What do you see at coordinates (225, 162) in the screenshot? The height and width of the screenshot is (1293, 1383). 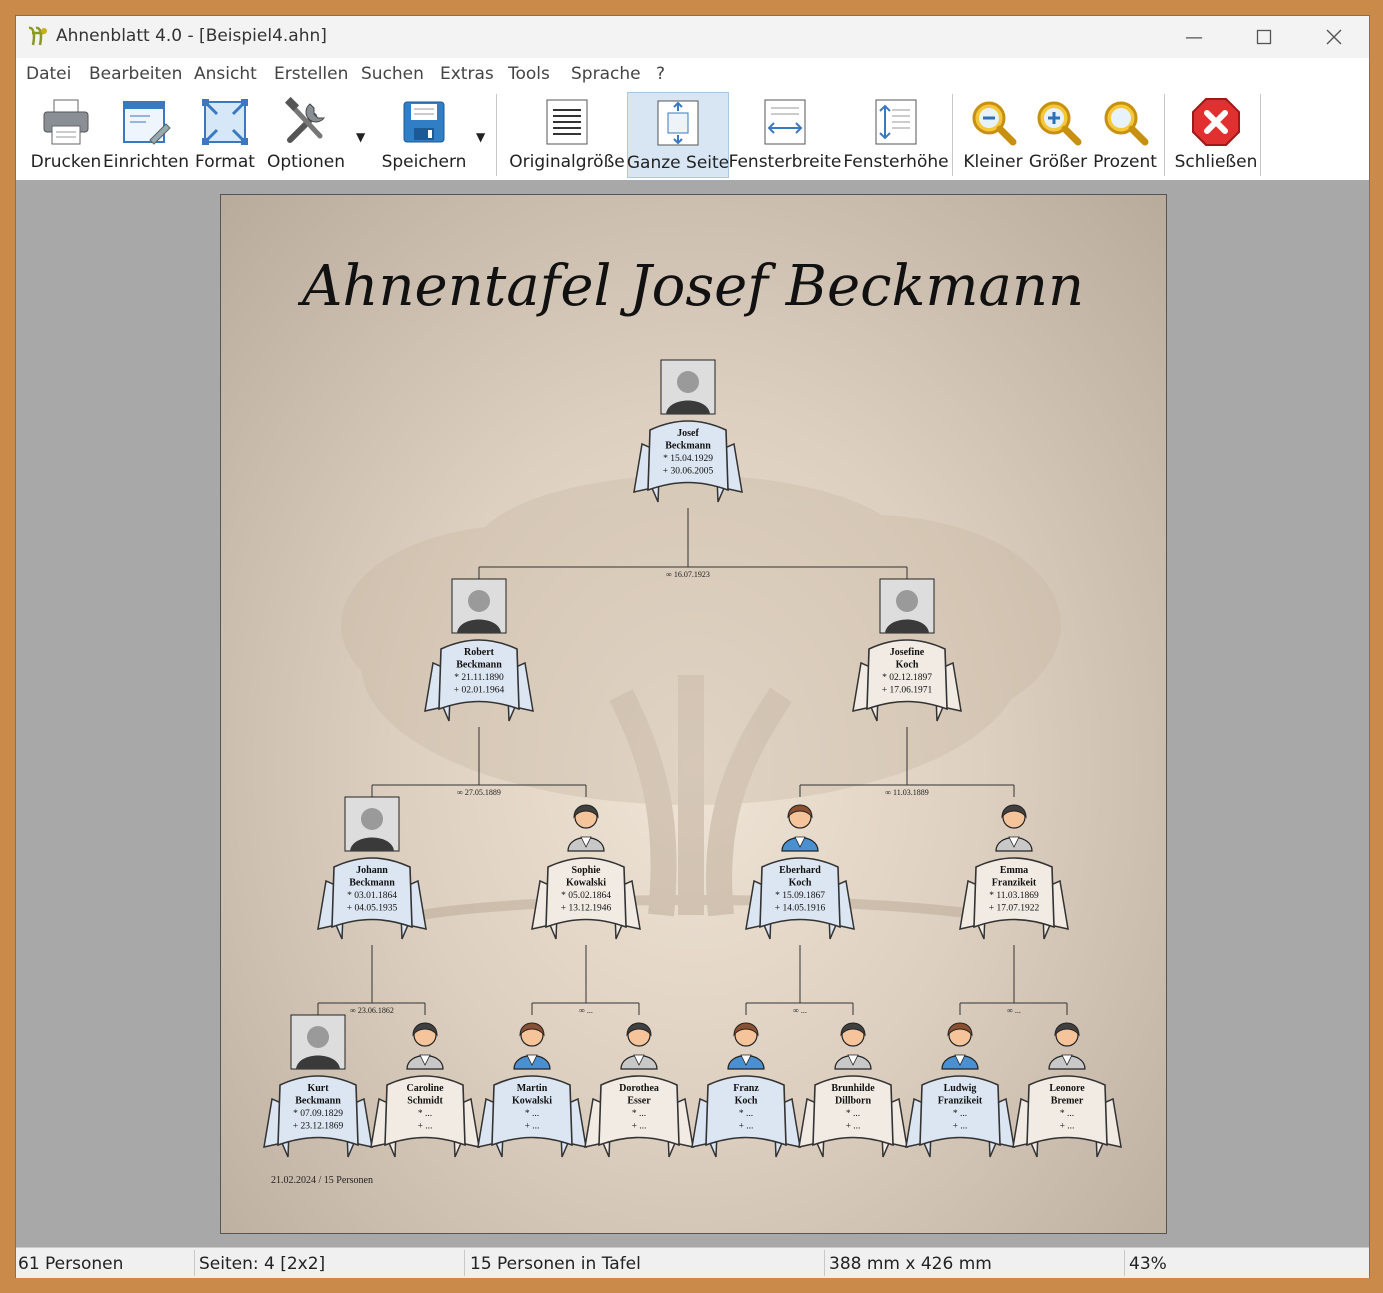 I see `format-label: Format` at bounding box center [225, 162].